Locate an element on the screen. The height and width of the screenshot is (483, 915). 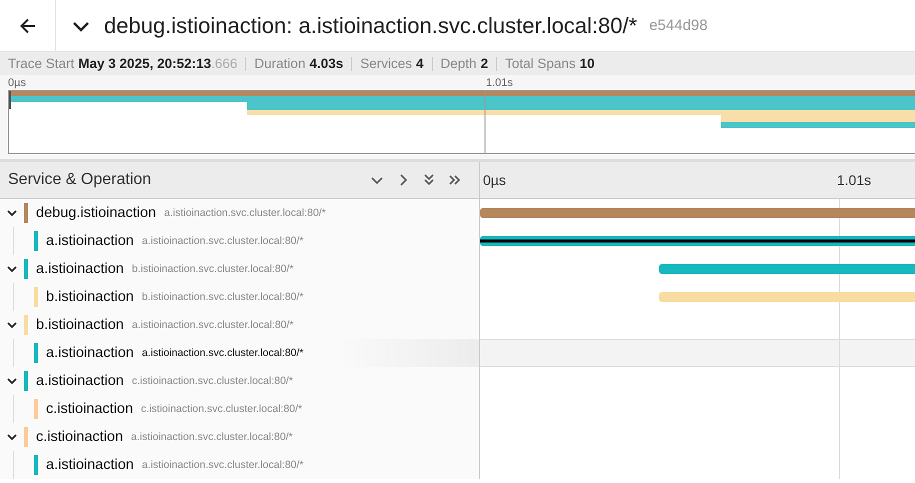
summary-value: 2 is located at coordinates (484, 63).